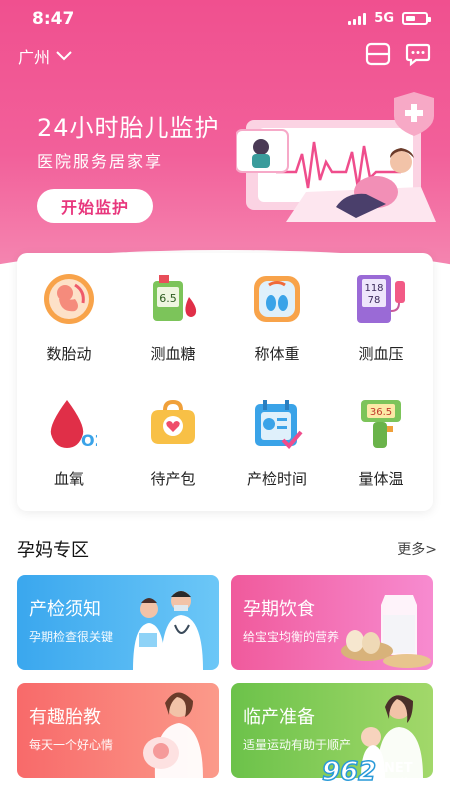 The height and width of the screenshot is (800, 450). What do you see at coordinates (173, 424) in the screenshot?
I see `bag-icon` at bounding box center [173, 424].